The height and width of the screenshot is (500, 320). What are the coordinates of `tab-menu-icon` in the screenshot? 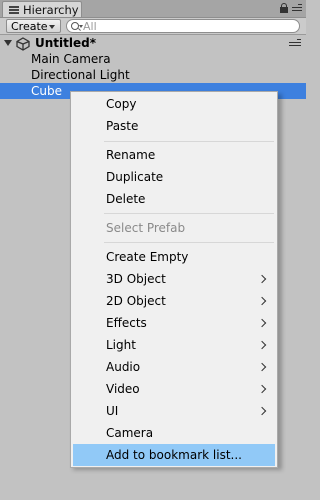 It's located at (297, 8).